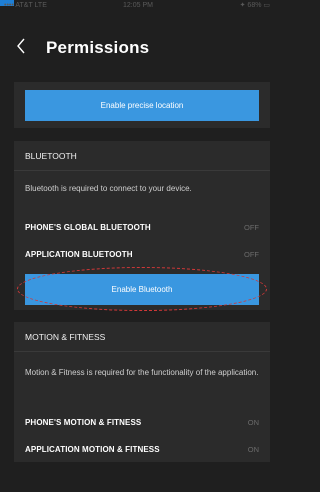  Describe the element at coordinates (253, 449) in the screenshot. I see `app-motion-status: ON` at that location.